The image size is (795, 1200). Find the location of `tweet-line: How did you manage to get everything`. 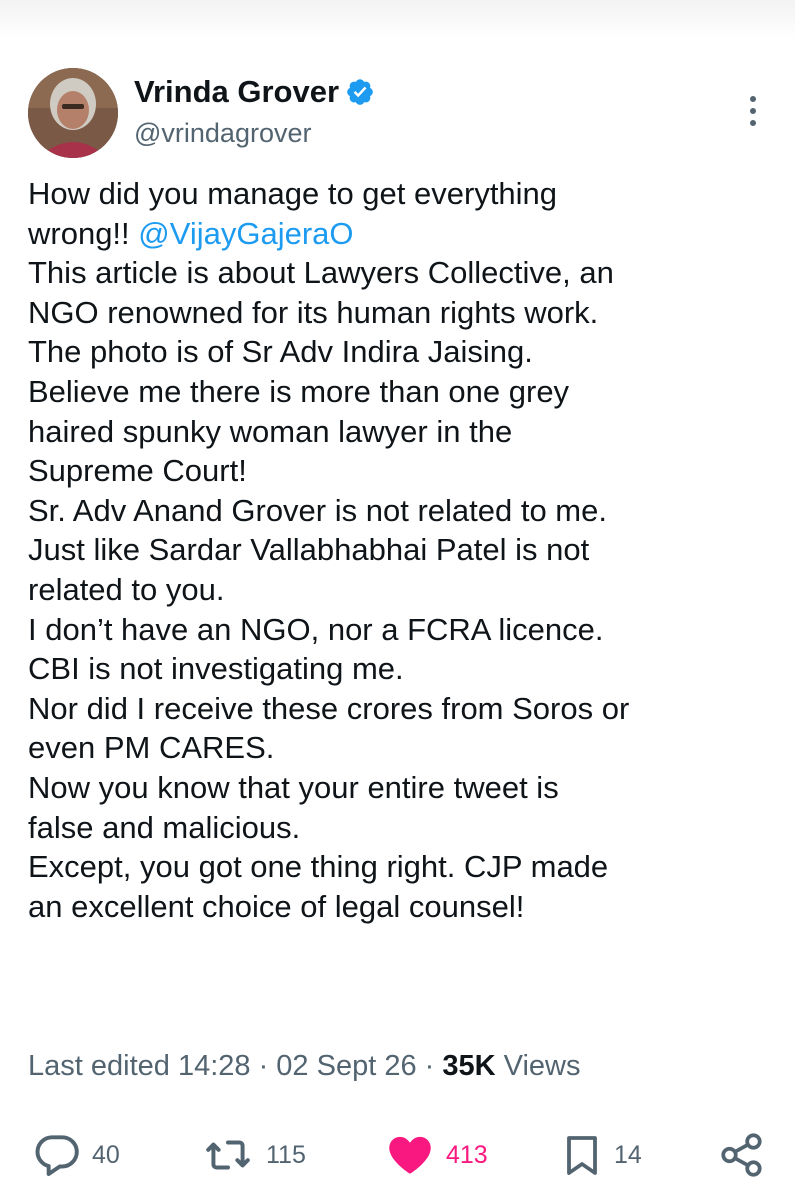

tweet-line: How did you manage to get everything is located at coordinates (293, 193).